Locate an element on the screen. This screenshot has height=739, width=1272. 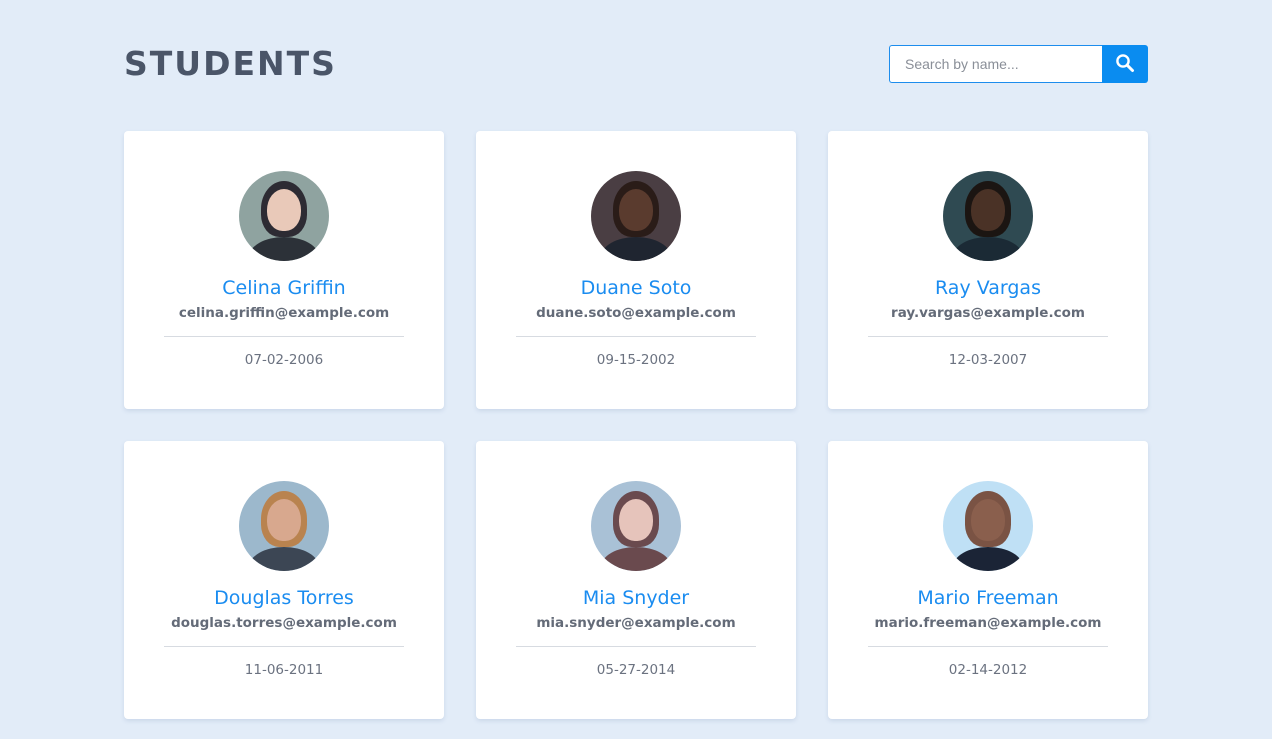
student-date: 02-14-2012 is located at coordinates (988, 670).